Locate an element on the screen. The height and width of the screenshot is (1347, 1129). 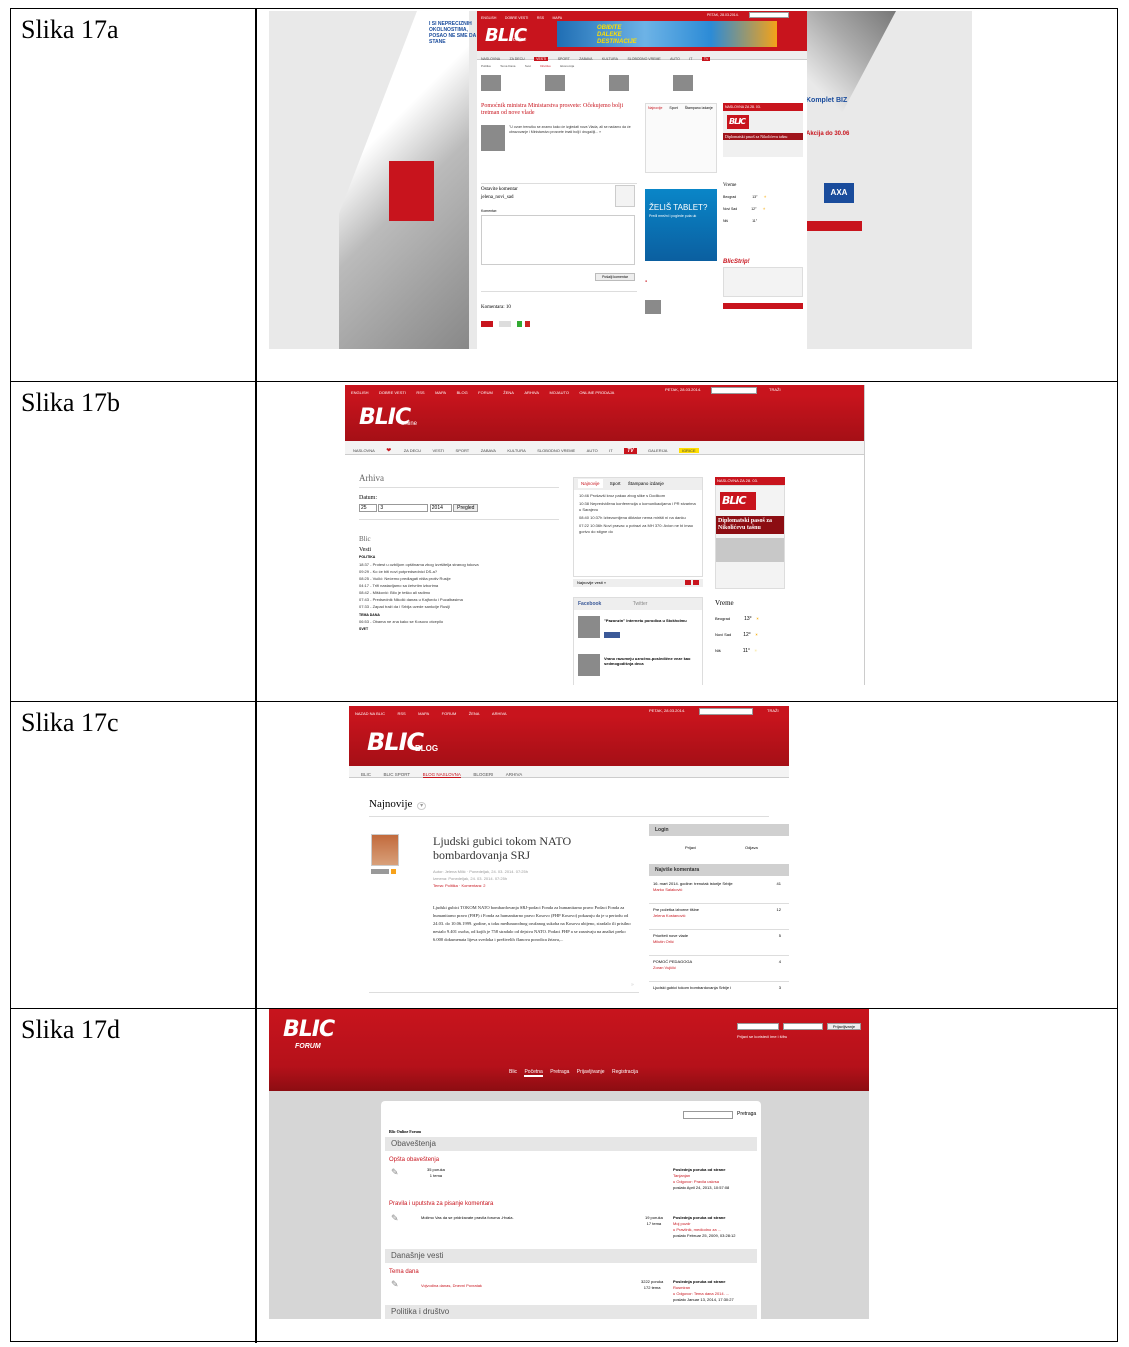
nav-pocetna: Početna is located at coordinates (533, 1073).